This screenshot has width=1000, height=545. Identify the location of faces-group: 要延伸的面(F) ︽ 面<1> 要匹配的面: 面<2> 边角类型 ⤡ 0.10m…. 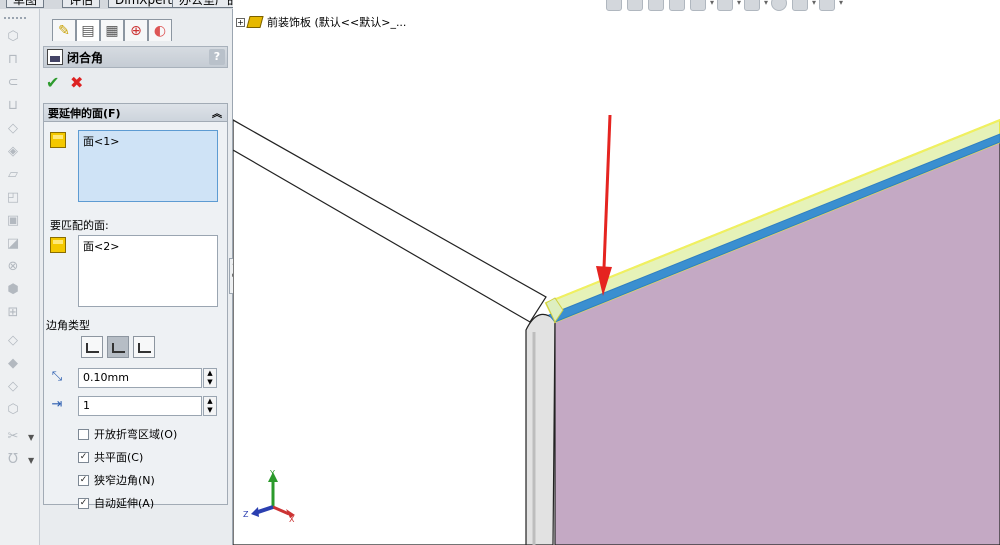
(135, 306).